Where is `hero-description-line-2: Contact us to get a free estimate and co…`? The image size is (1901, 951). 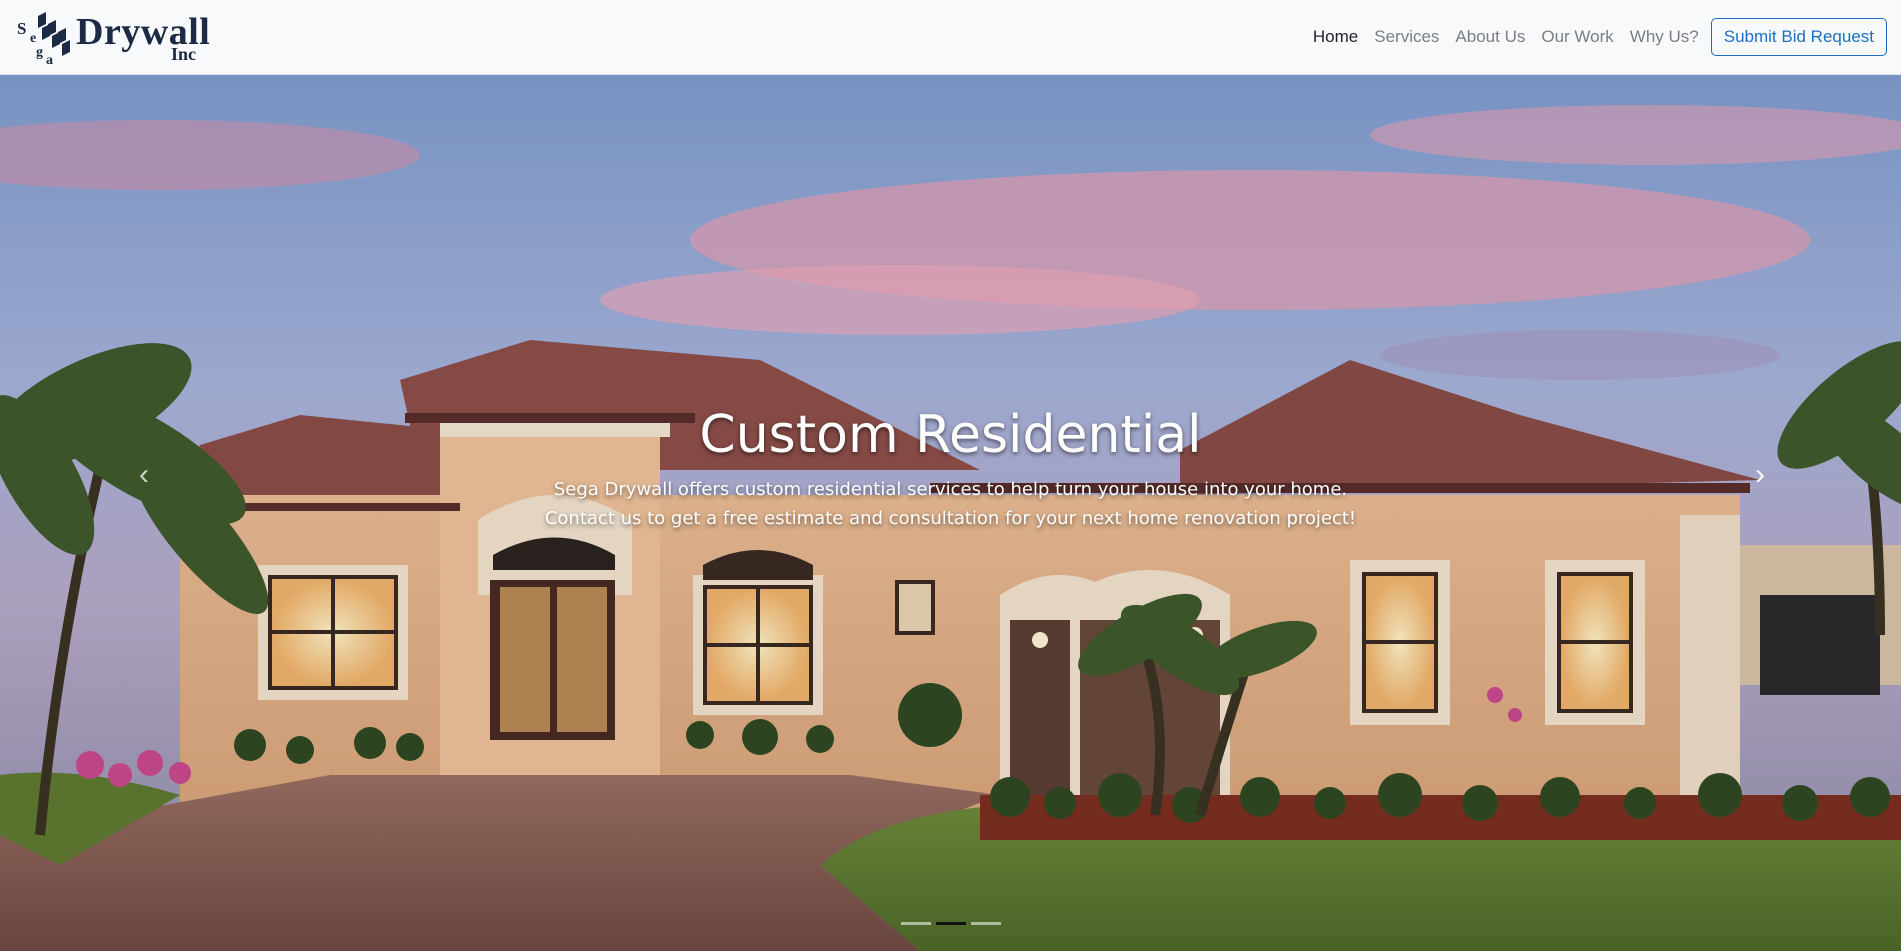 hero-description-line-2: Contact us to get a free estimate and co… is located at coordinates (950, 518).